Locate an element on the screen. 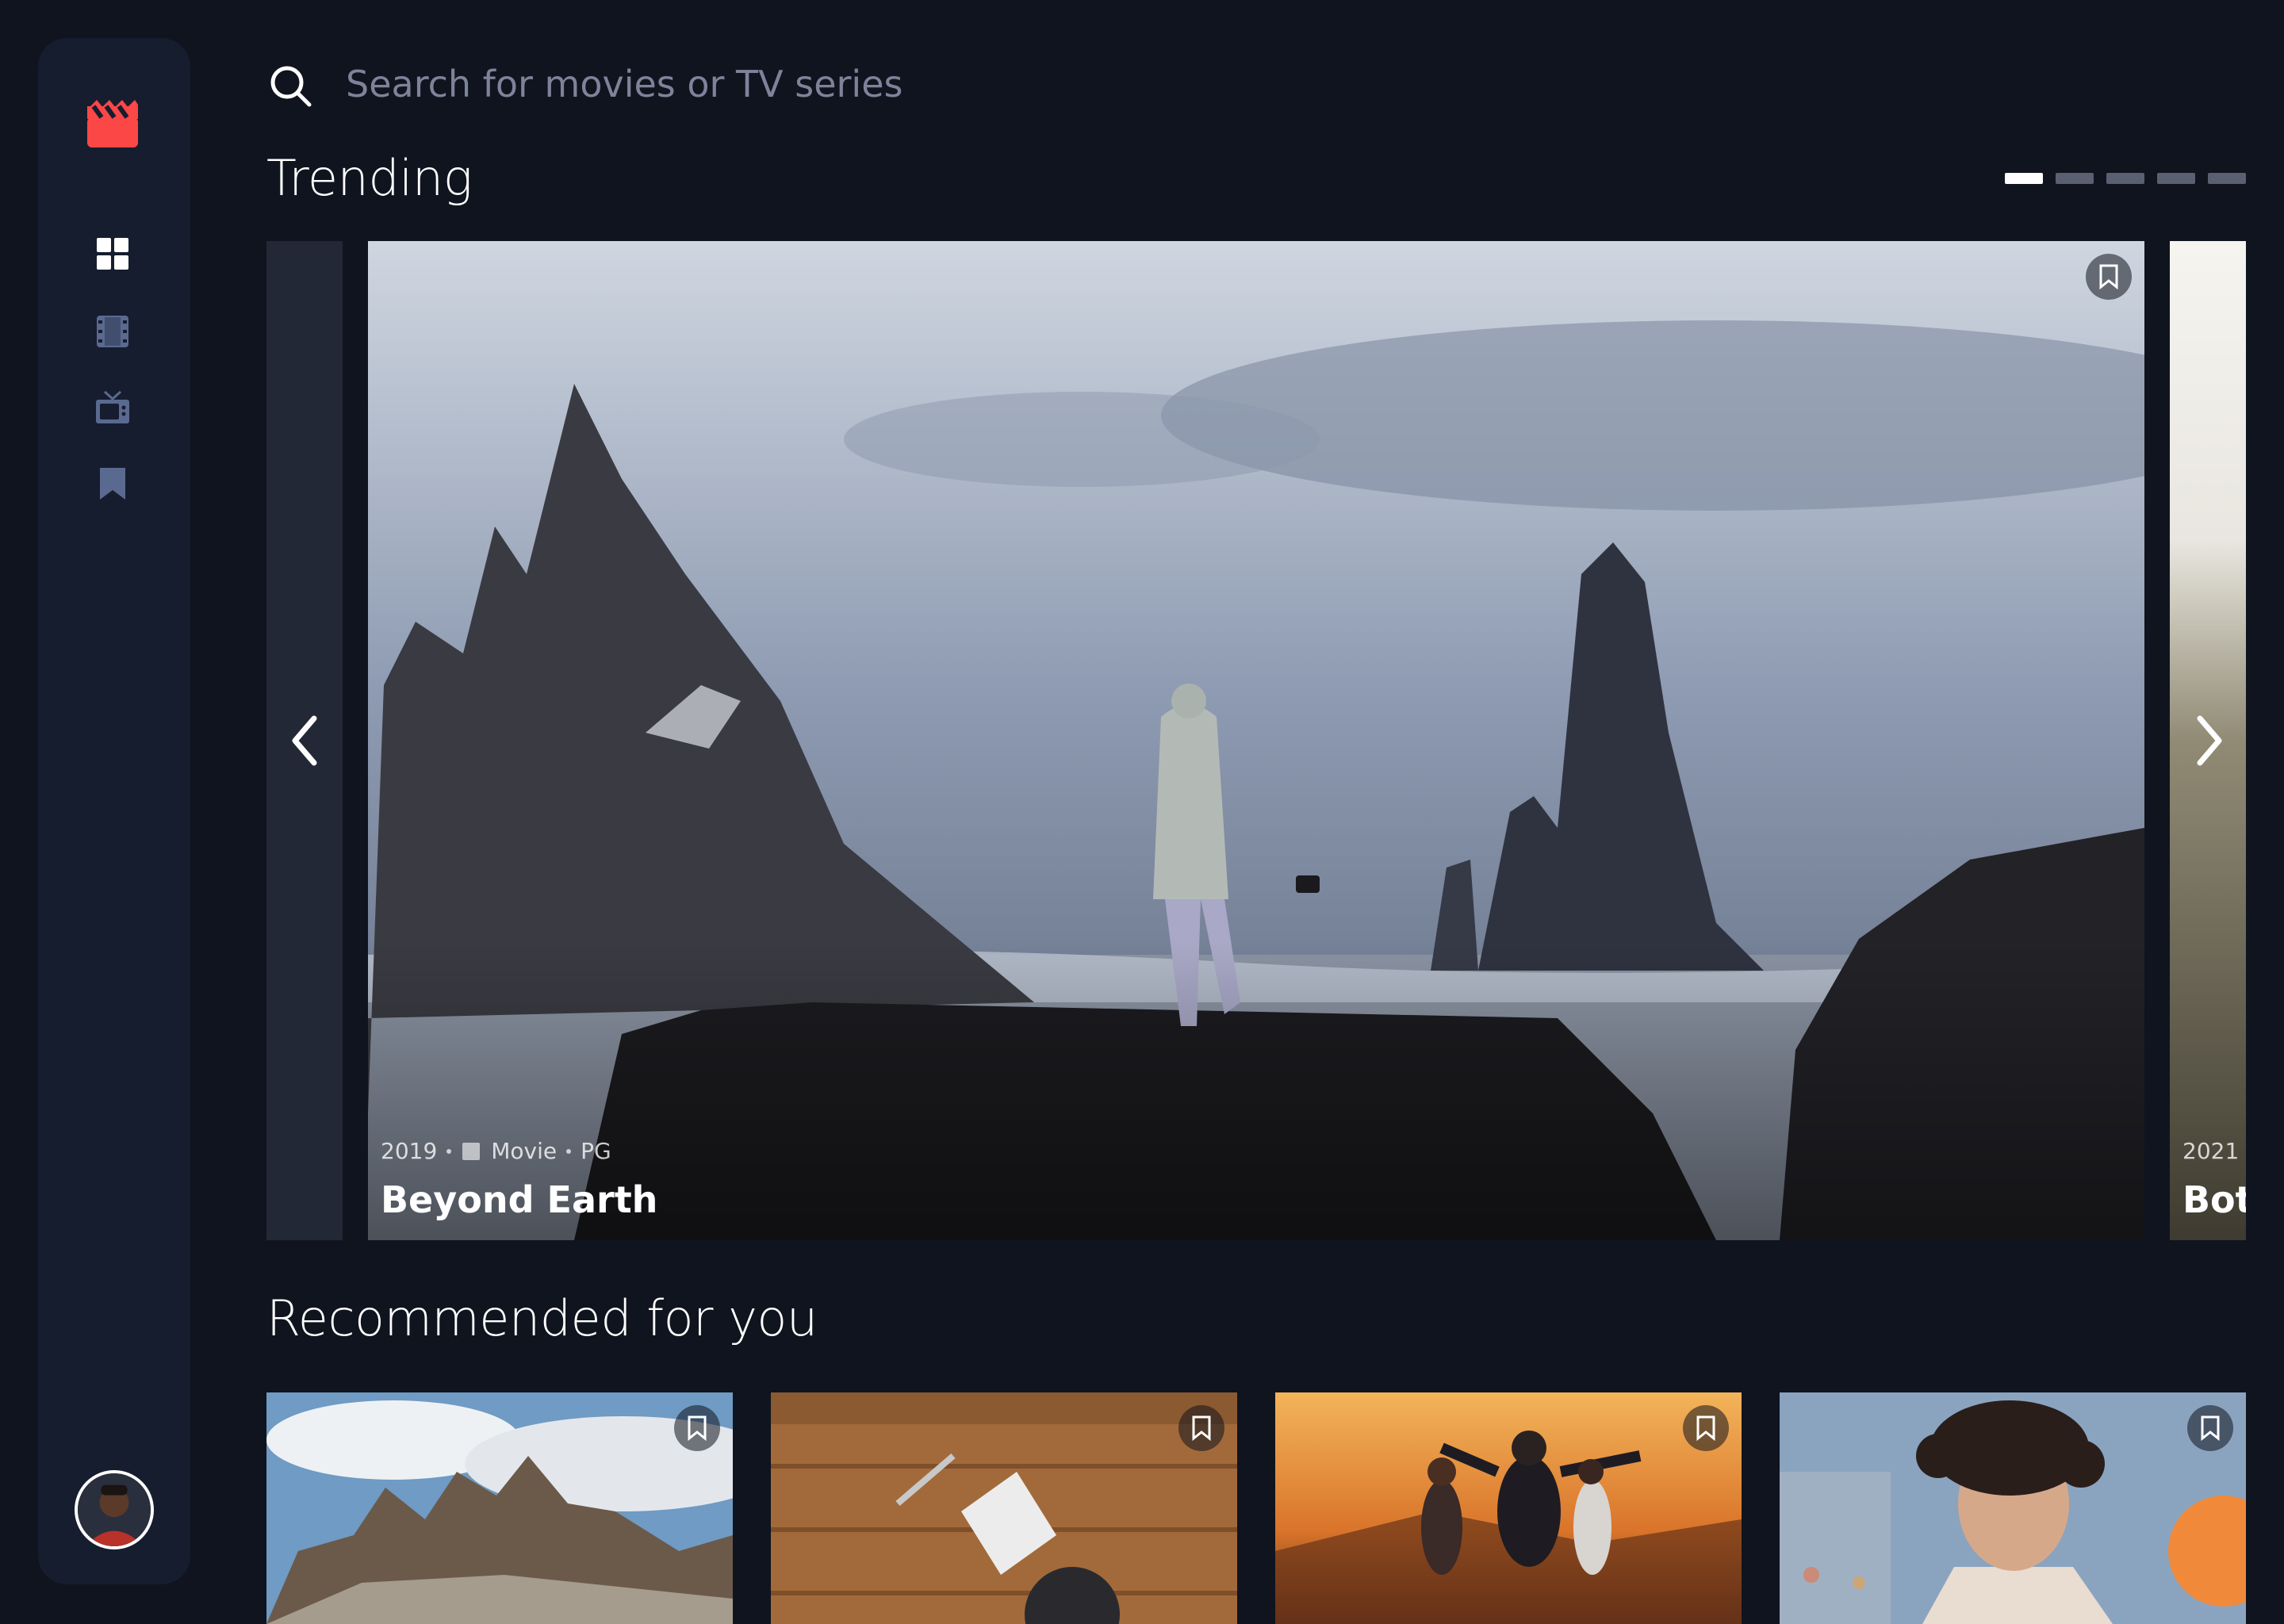  user-avatar is located at coordinates (114, 1509).